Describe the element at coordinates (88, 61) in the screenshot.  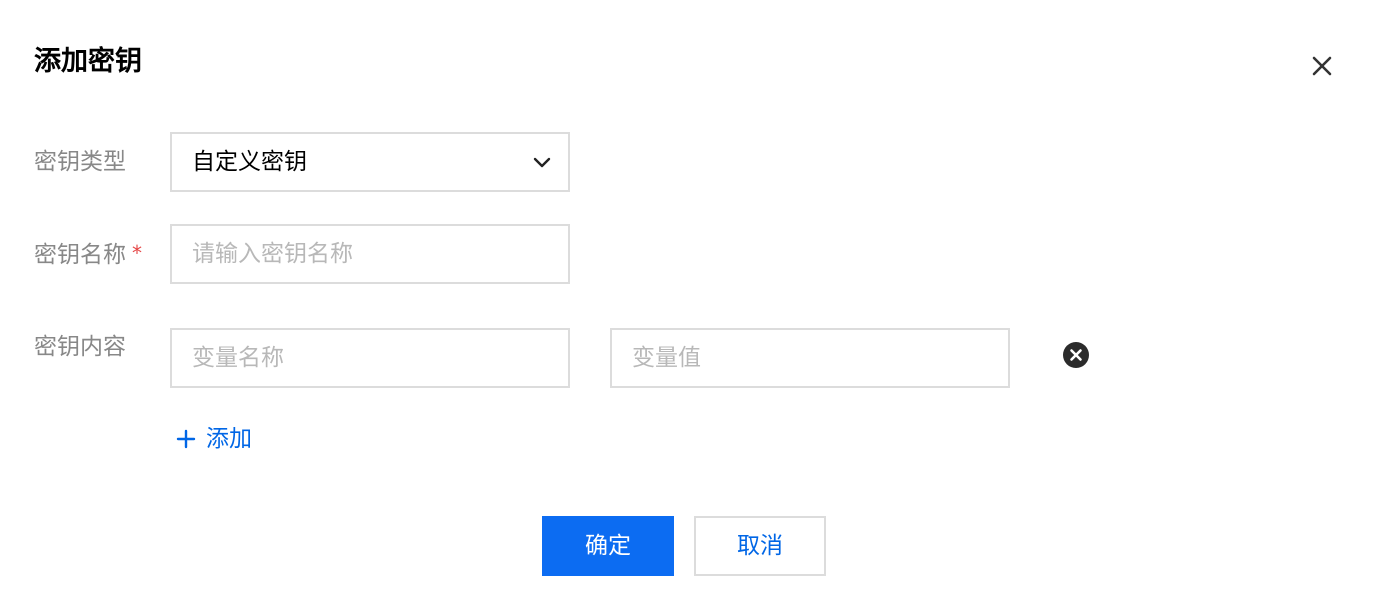
I see `dialog-title: 添加密钥` at that location.